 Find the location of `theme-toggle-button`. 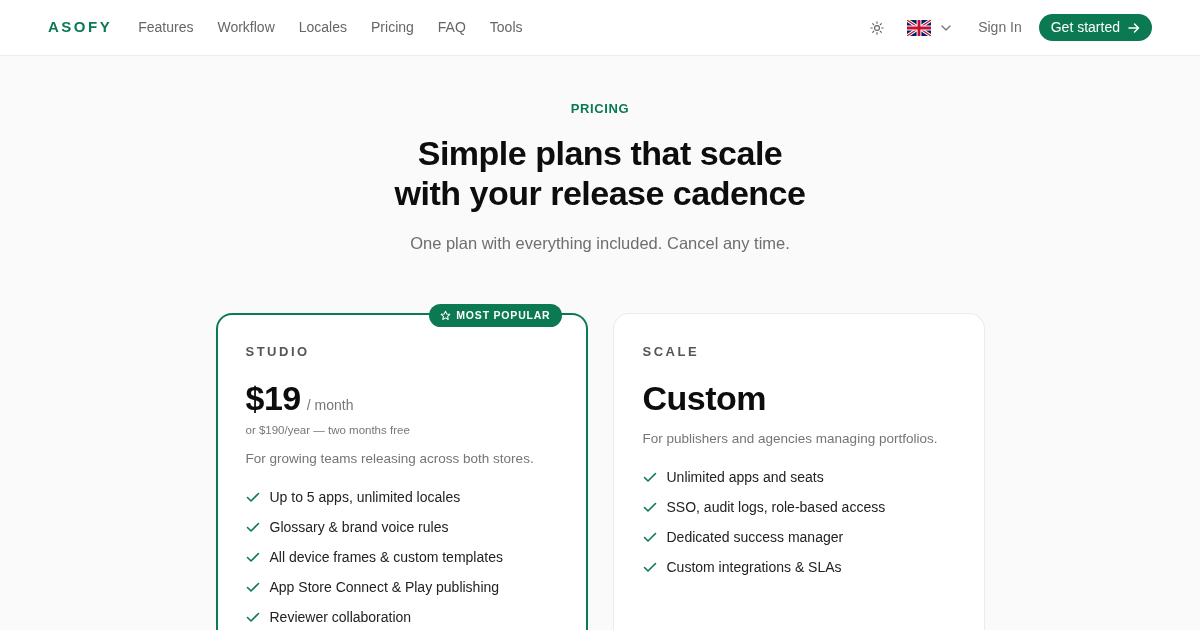

theme-toggle-button is located at coordinates (877, 27).